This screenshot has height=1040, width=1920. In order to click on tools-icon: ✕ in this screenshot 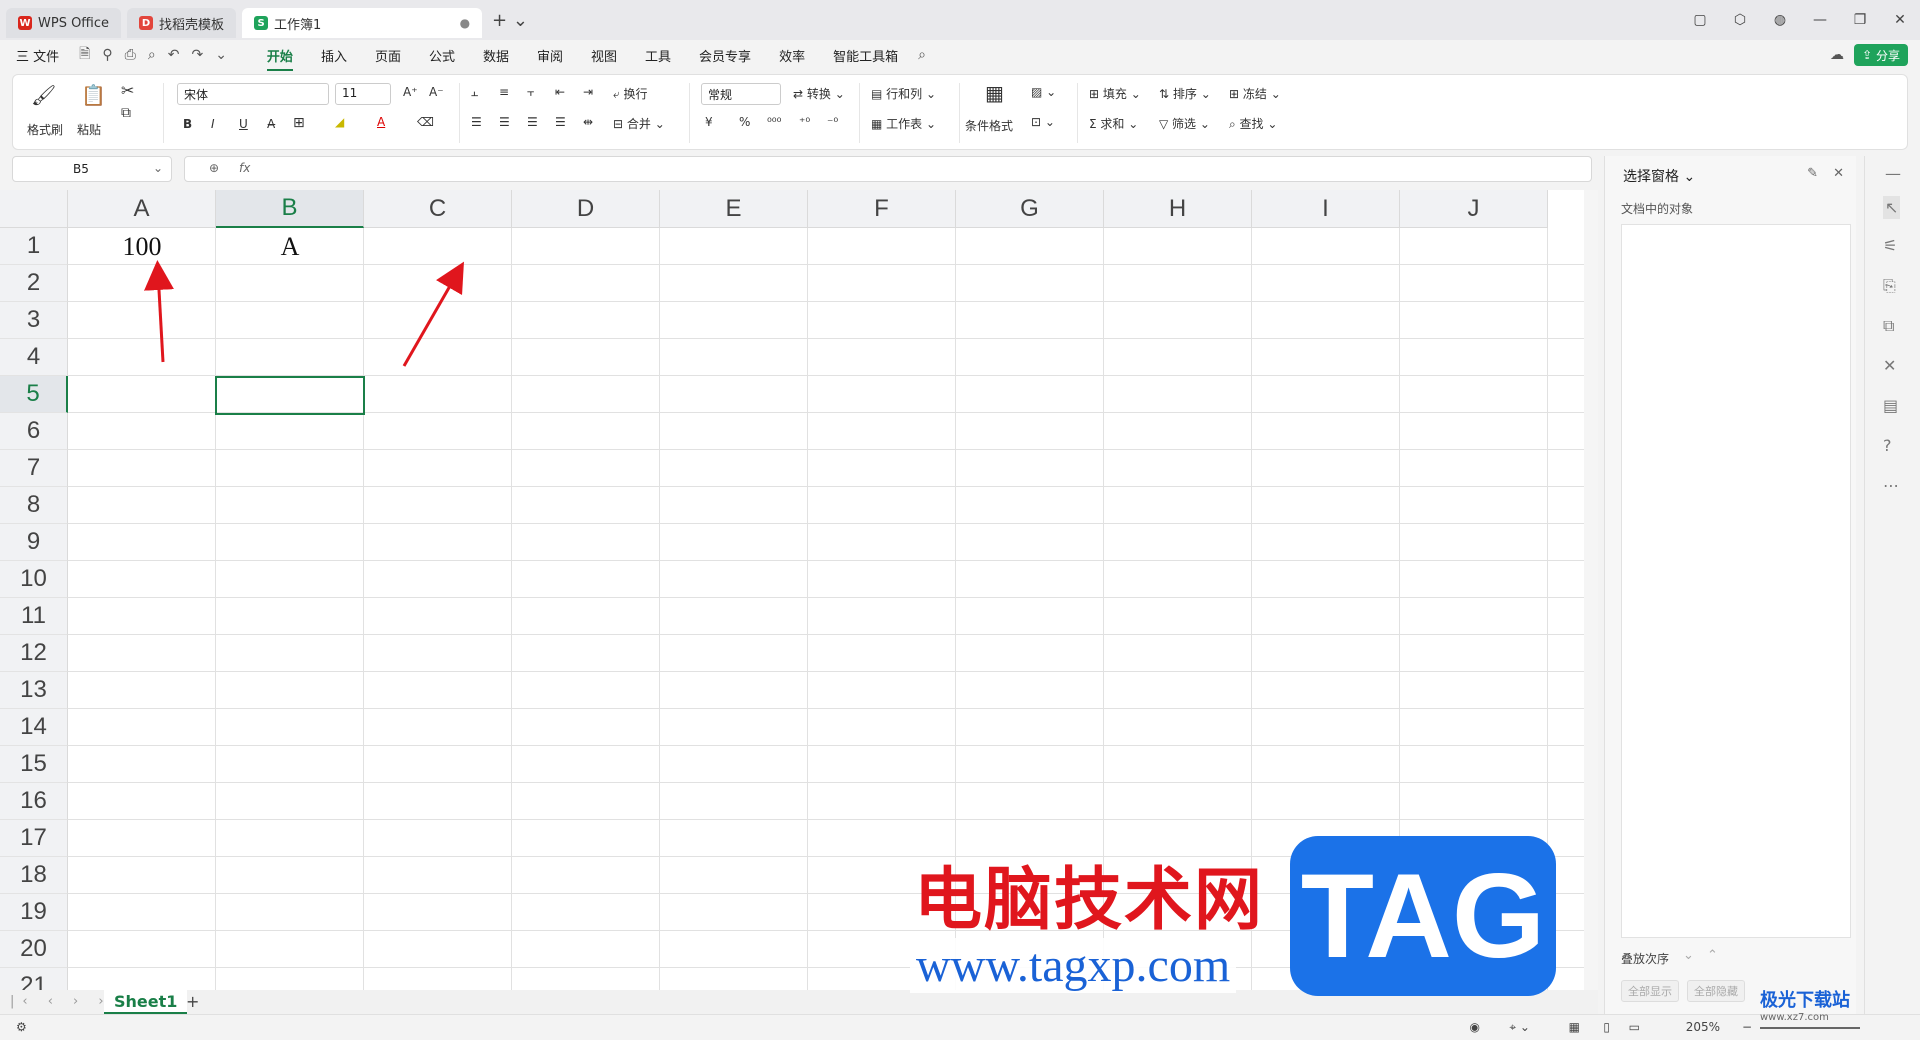, I will do `click(1889, 365)`.